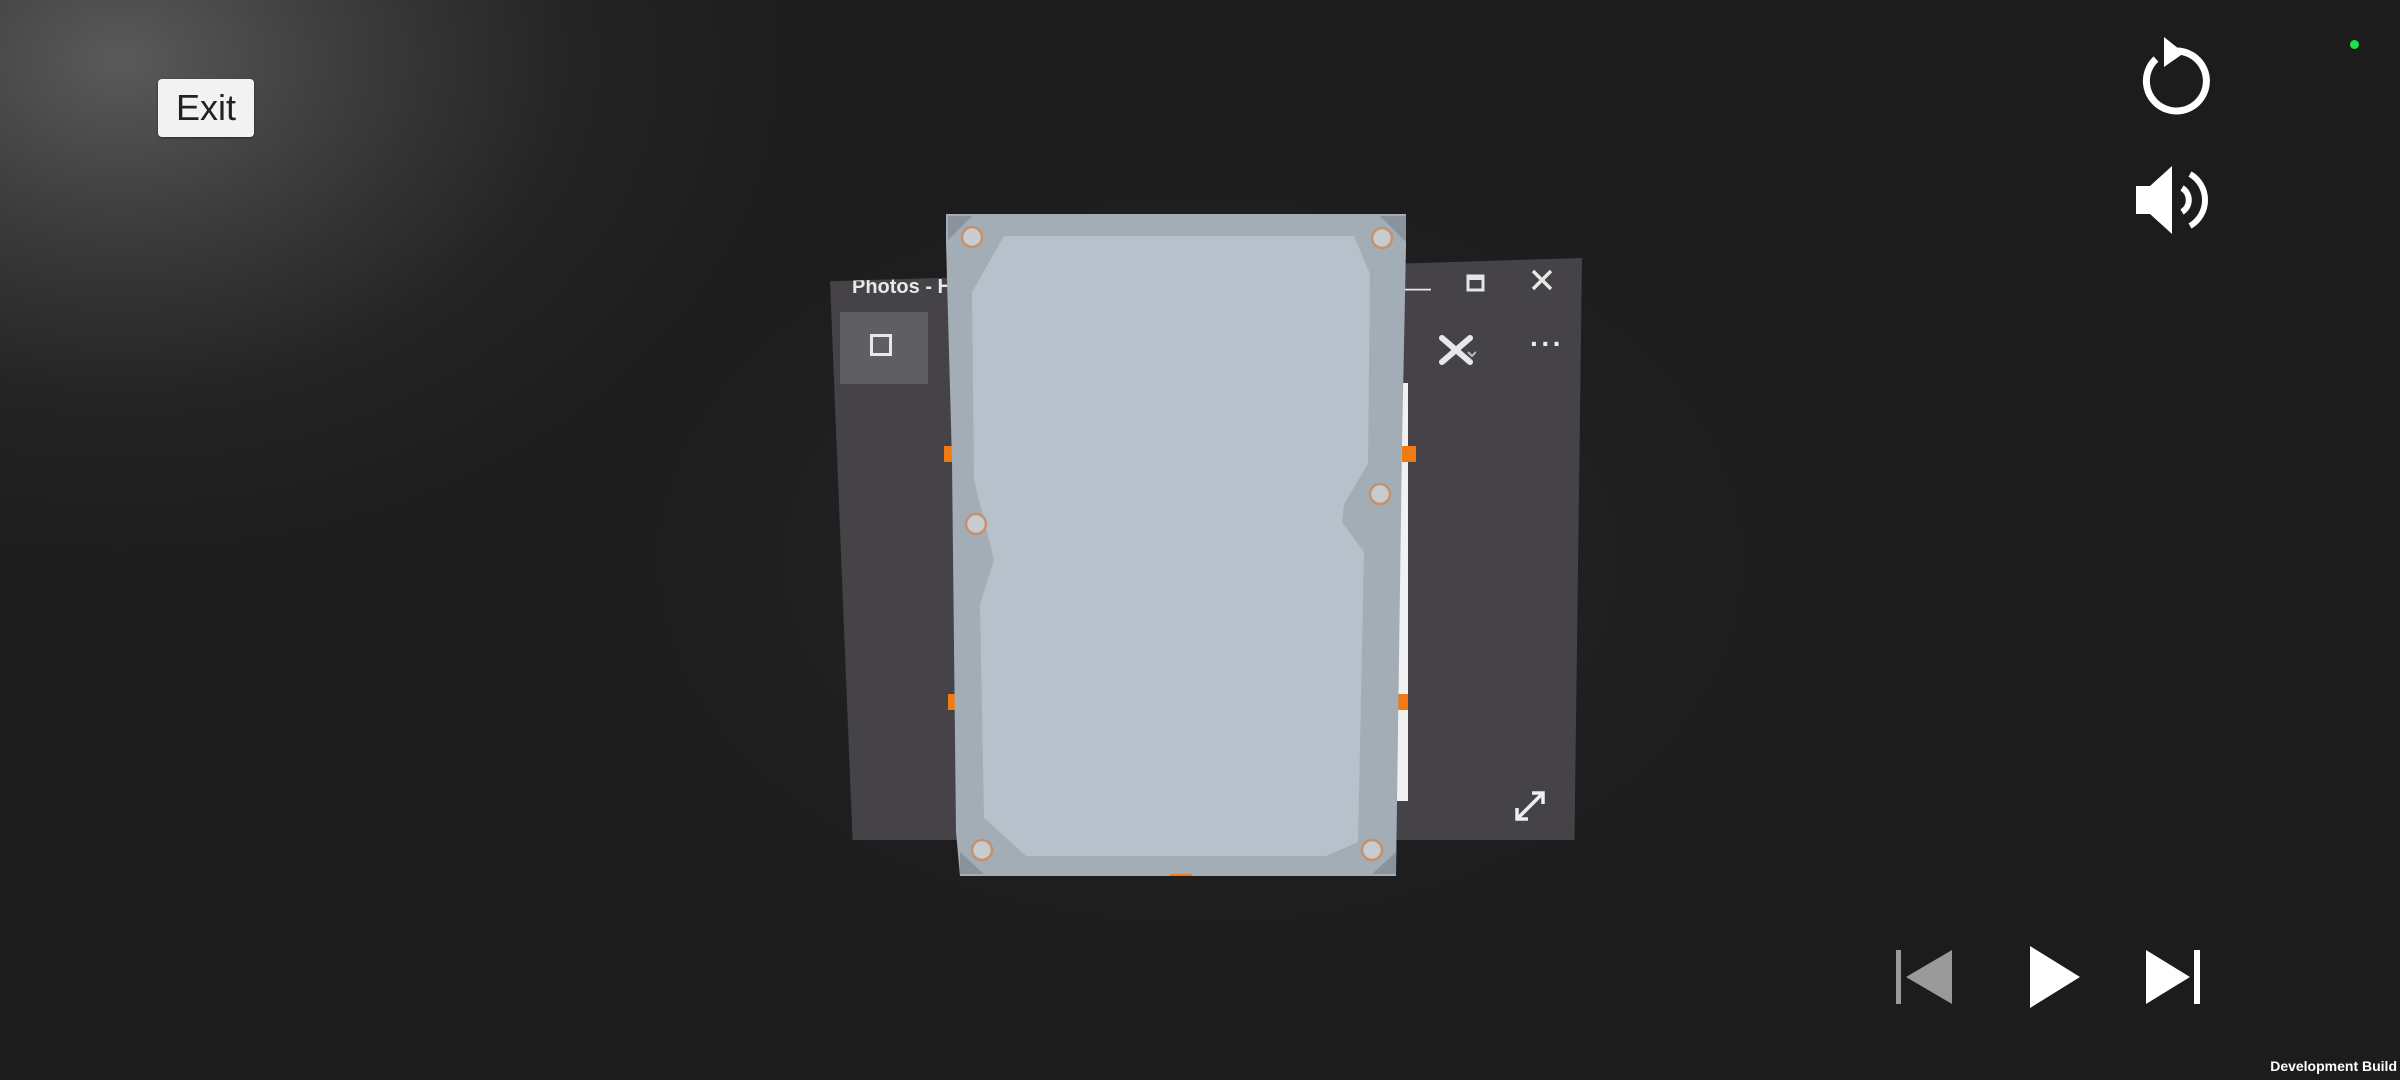 Image resolution: width=2400 pixels, height=1080 pixels. I want to click on more-options-icon: ···, so click(1547, 343).